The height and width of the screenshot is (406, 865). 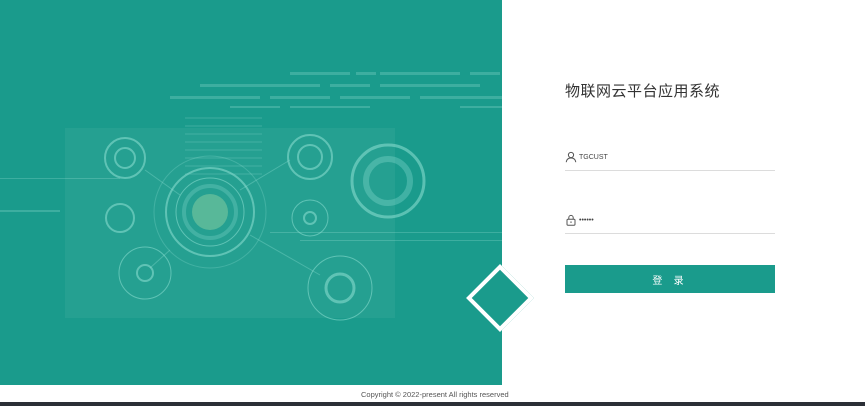 I want to click on decorative-diamond, so click(x=500, y=298).